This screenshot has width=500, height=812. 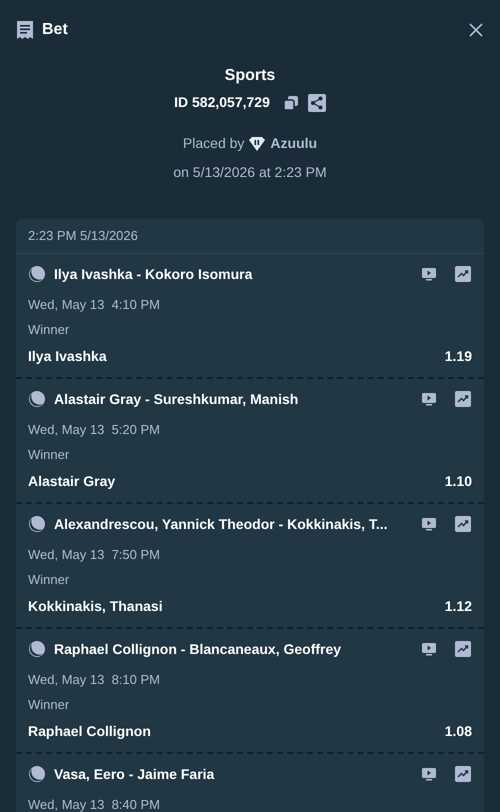 I want to click on match-date: Wed, May 13 7:50 PM, so click(x=94, y=555).